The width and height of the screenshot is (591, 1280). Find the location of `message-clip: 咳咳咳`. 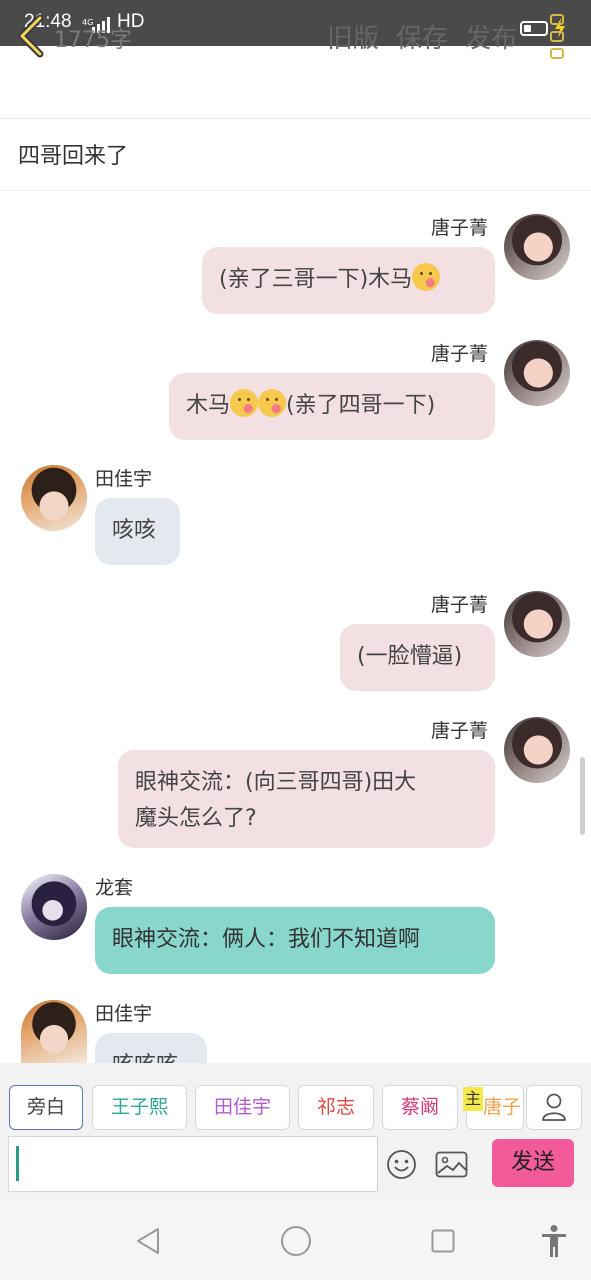

message-clip: 咳咳咳 is located at coordinates (151, 1048).